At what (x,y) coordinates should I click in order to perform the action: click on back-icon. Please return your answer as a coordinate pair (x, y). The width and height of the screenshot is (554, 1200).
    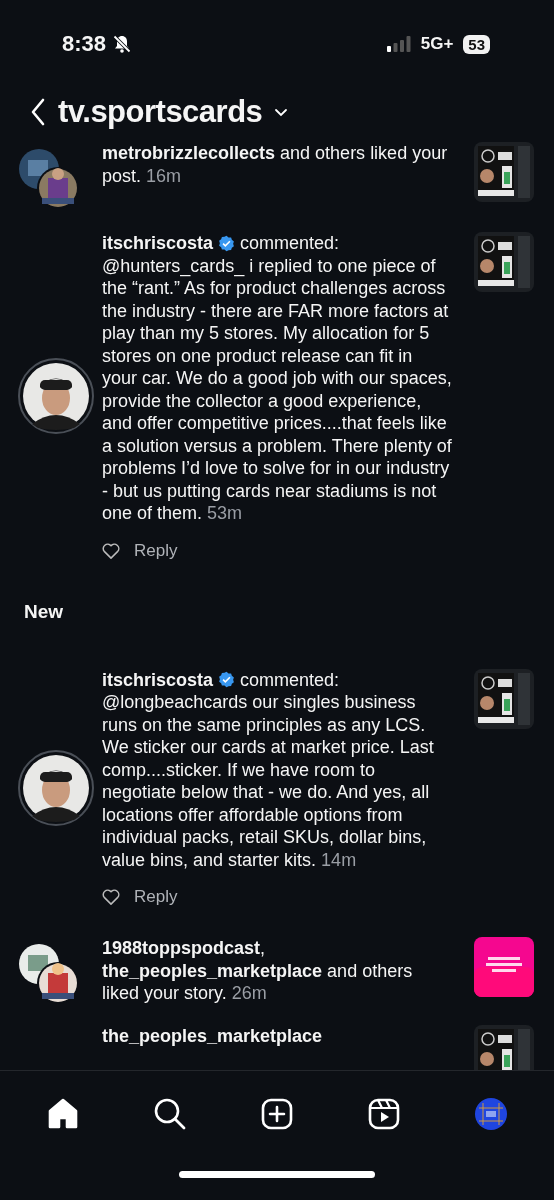
    Looking at the image, I should click on (38, 112).